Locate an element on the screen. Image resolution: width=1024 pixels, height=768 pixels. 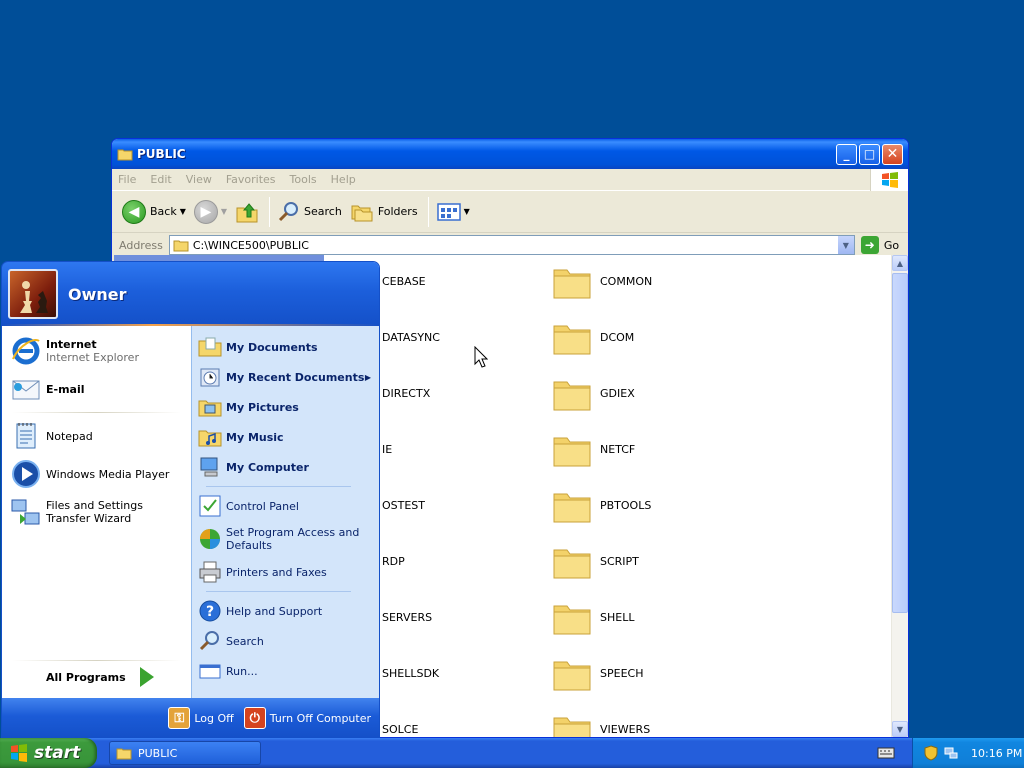
scroll-up-button: ▲ is located at coordinates (900, 263).